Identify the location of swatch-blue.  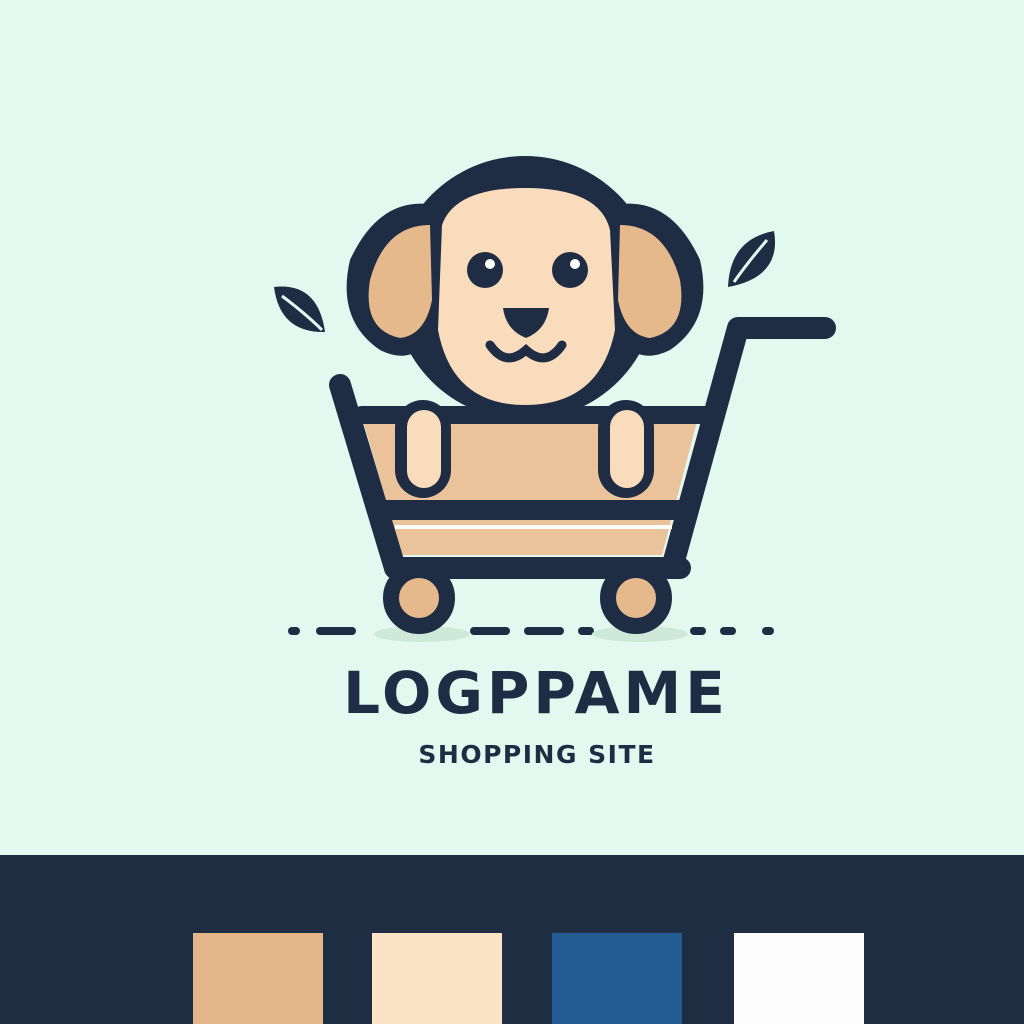
(617, 978).